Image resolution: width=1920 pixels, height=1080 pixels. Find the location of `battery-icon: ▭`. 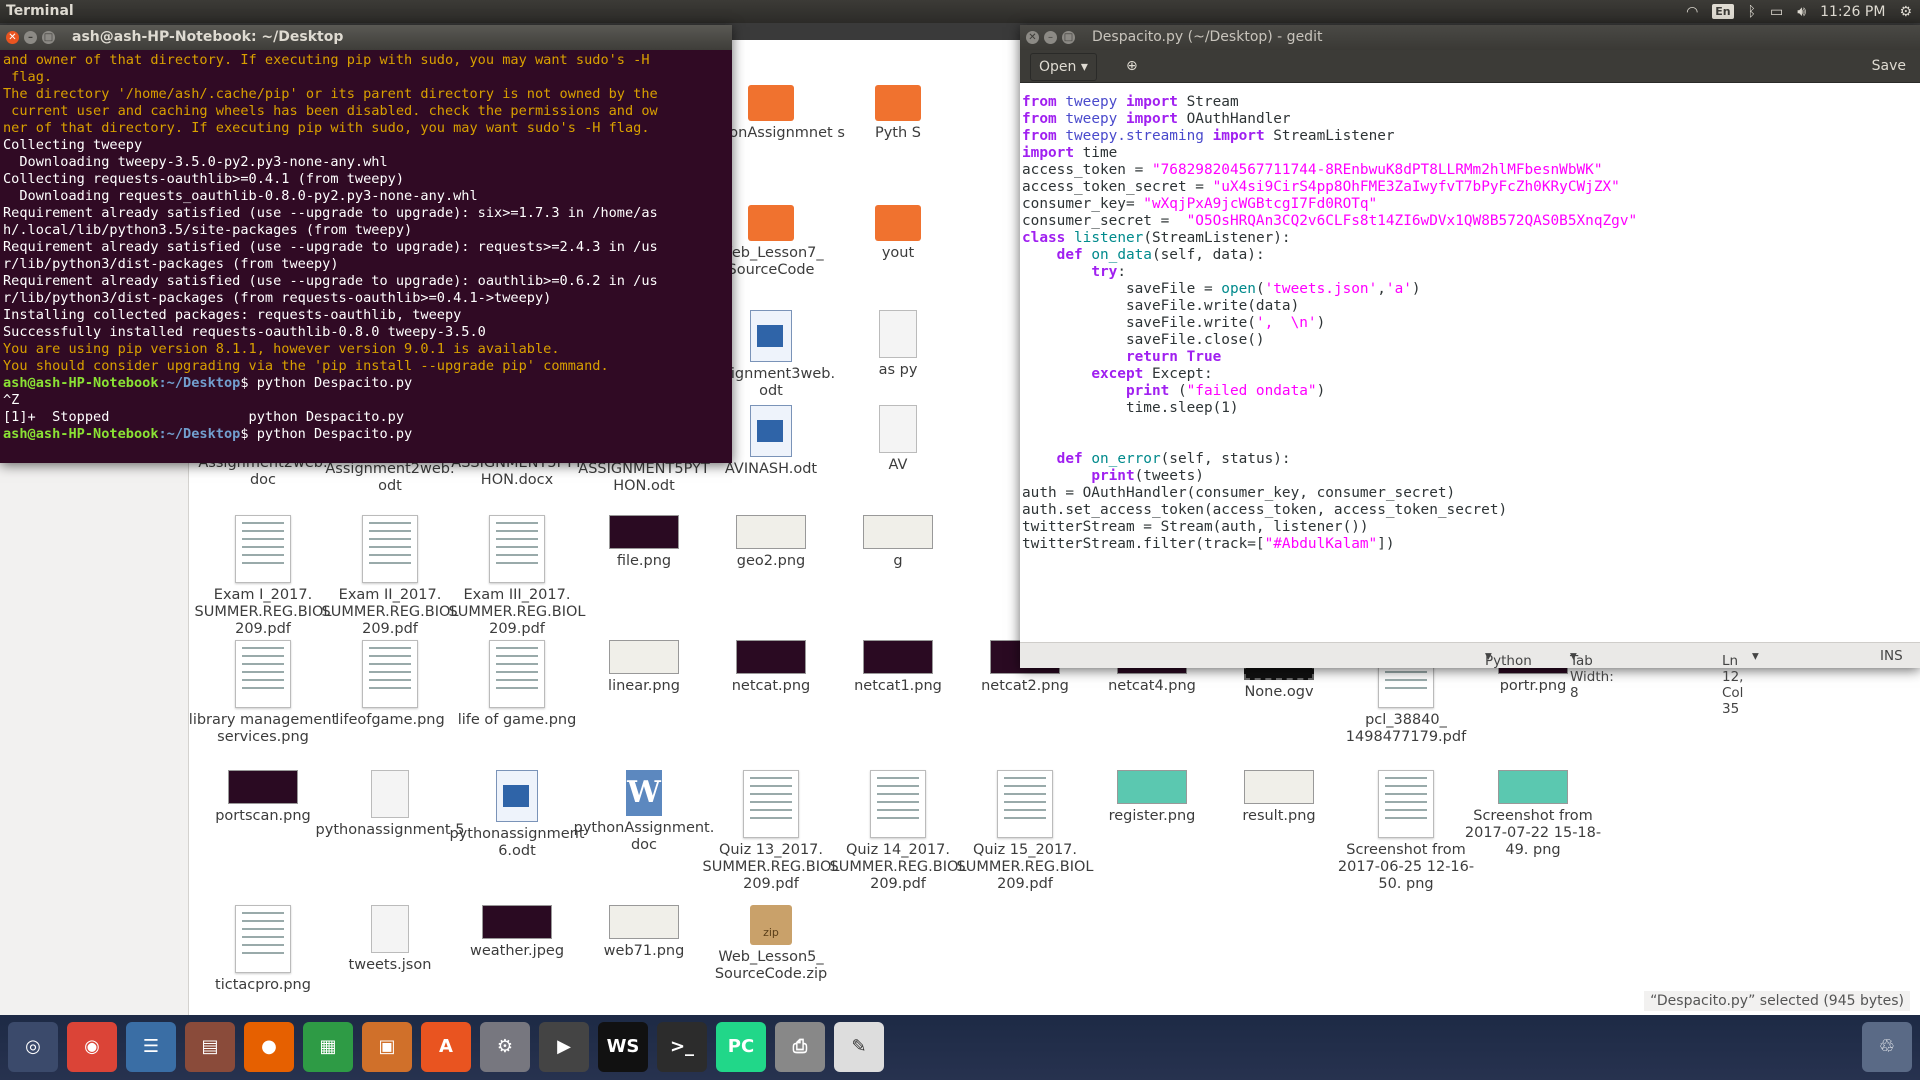

battery-icon: ▭ is located at coordinates (1776, 12).